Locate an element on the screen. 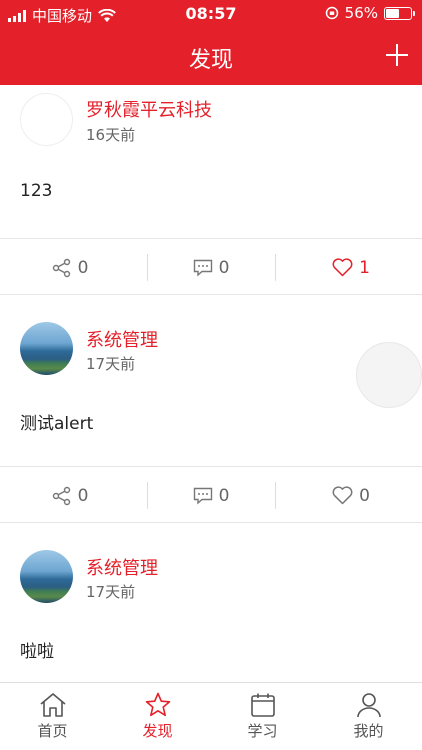  status-bar: 中国移动 08:57 56% is located at coordinates (211, 14).